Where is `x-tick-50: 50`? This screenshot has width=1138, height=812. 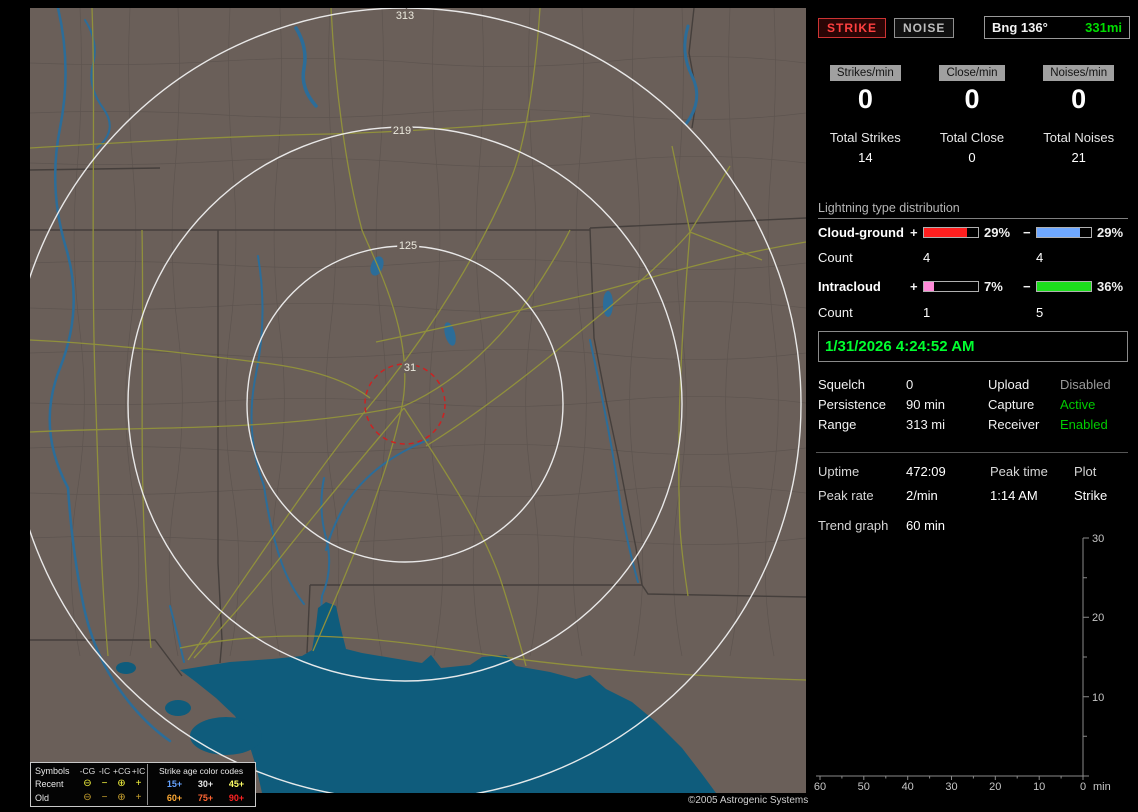
x-tick-50: 50 is located at coordinates (864, 787).